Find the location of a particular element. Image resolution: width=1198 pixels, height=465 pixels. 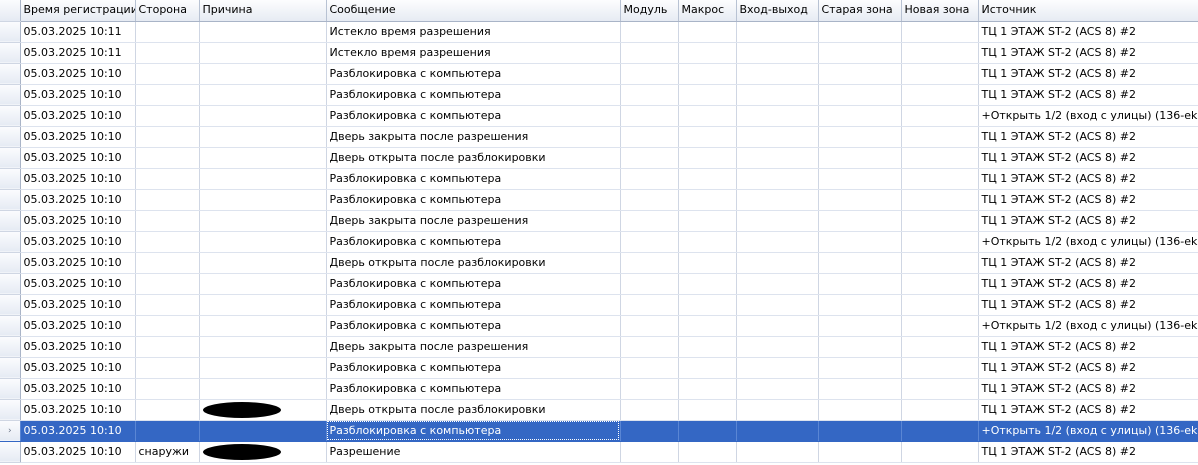

column-header-message: Сообщение is located at coordinates (473, 11).